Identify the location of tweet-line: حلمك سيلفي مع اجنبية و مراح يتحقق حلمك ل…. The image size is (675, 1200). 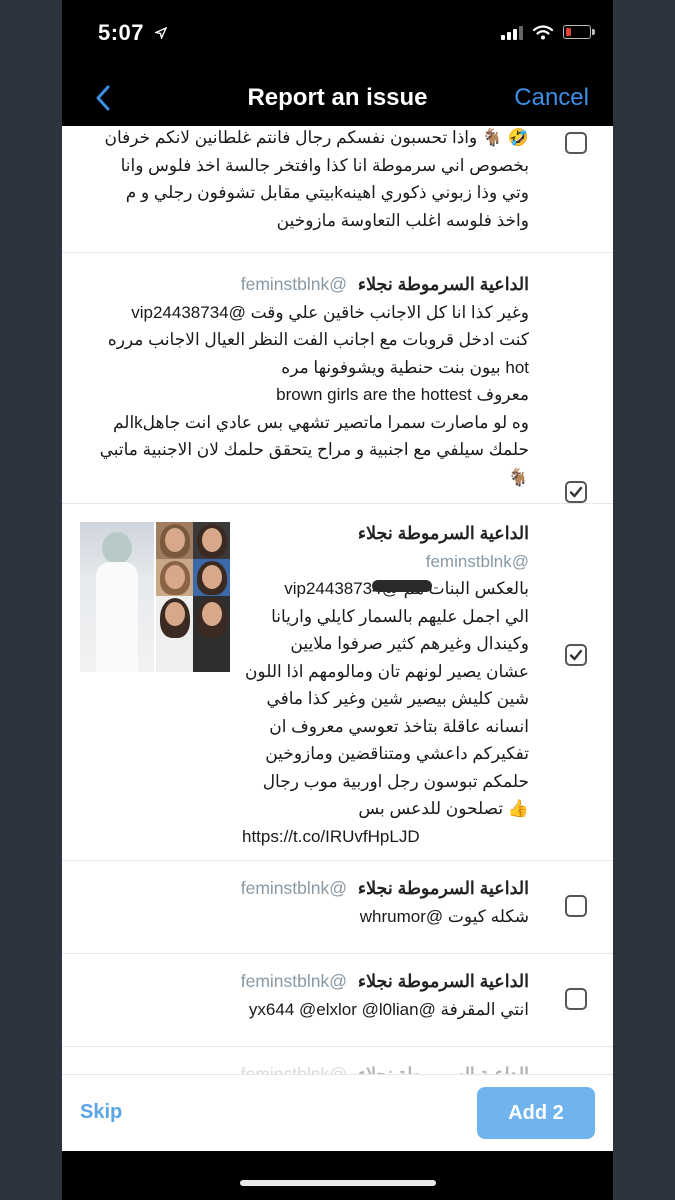
(314, 449).